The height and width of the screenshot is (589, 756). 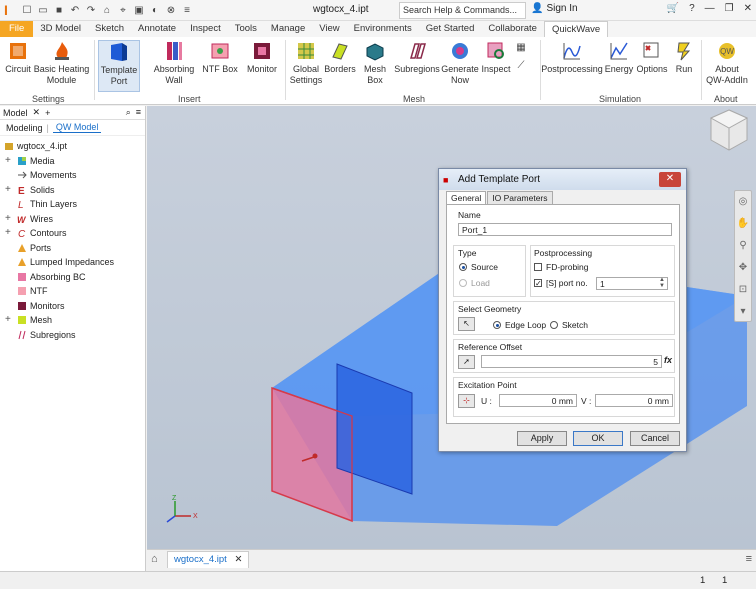 I want to click on new-icon: ☐, so click(x=27, y=10).